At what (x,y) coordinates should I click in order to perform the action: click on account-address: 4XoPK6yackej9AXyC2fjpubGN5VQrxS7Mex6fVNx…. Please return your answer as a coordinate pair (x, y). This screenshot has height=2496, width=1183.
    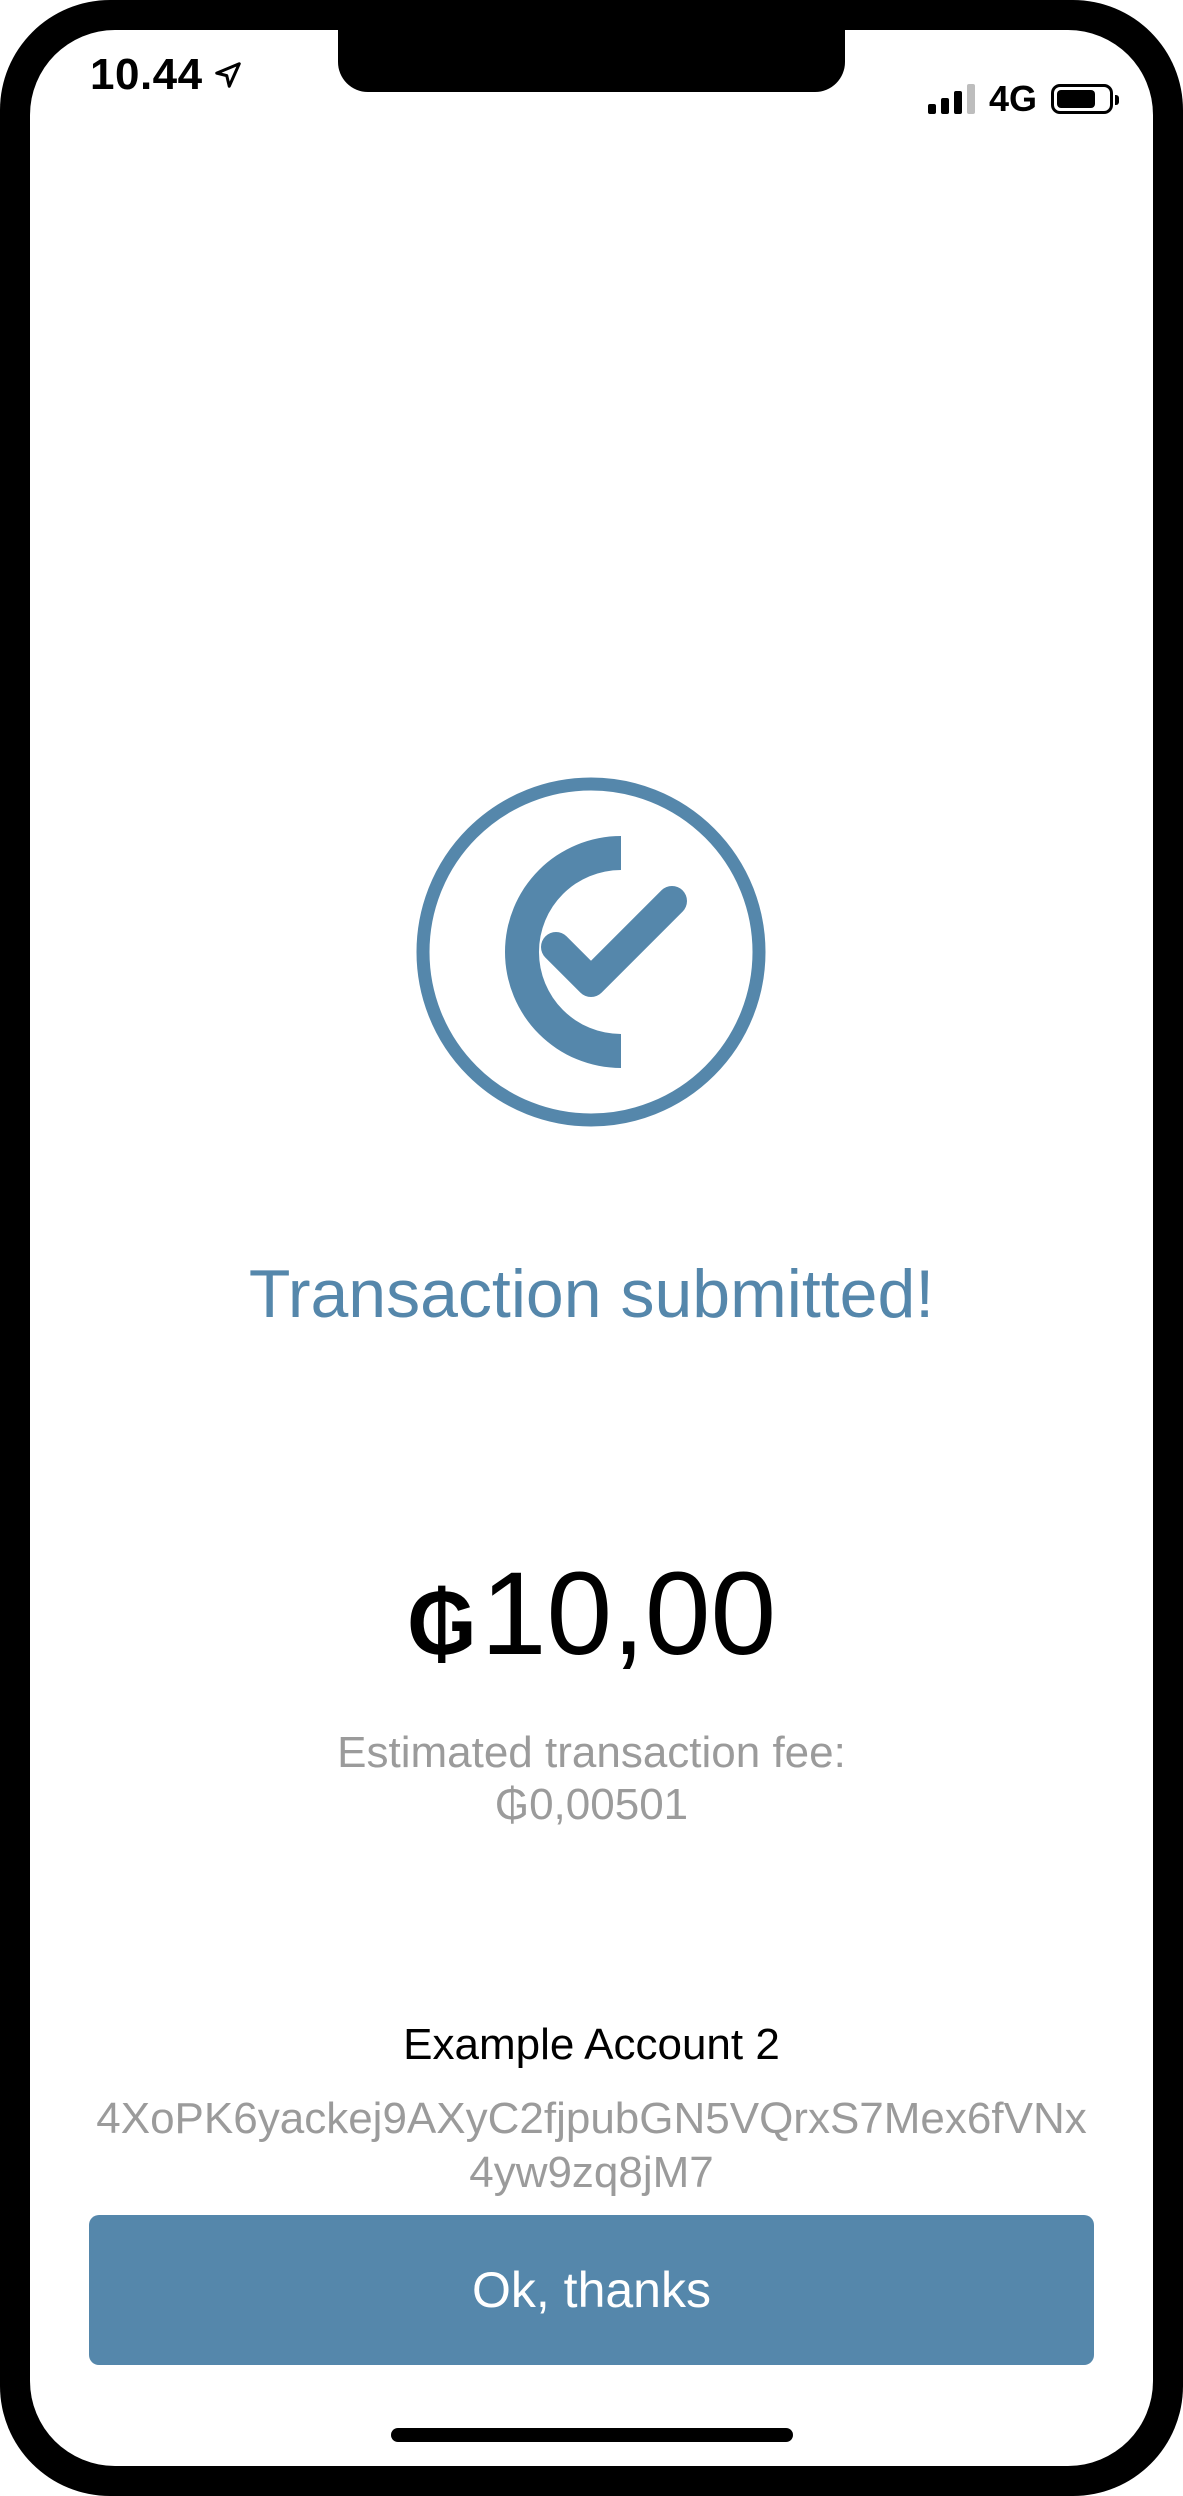
    Looking at the image, I should click on (591, 2145).